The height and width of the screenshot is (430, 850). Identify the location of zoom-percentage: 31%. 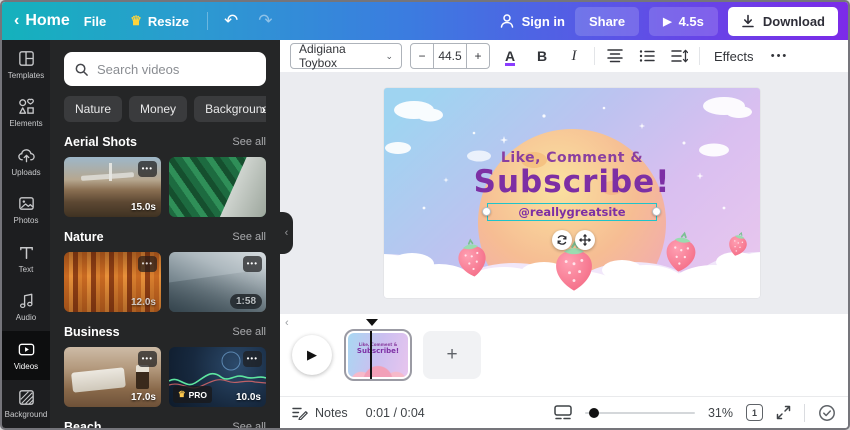
(720, 412).